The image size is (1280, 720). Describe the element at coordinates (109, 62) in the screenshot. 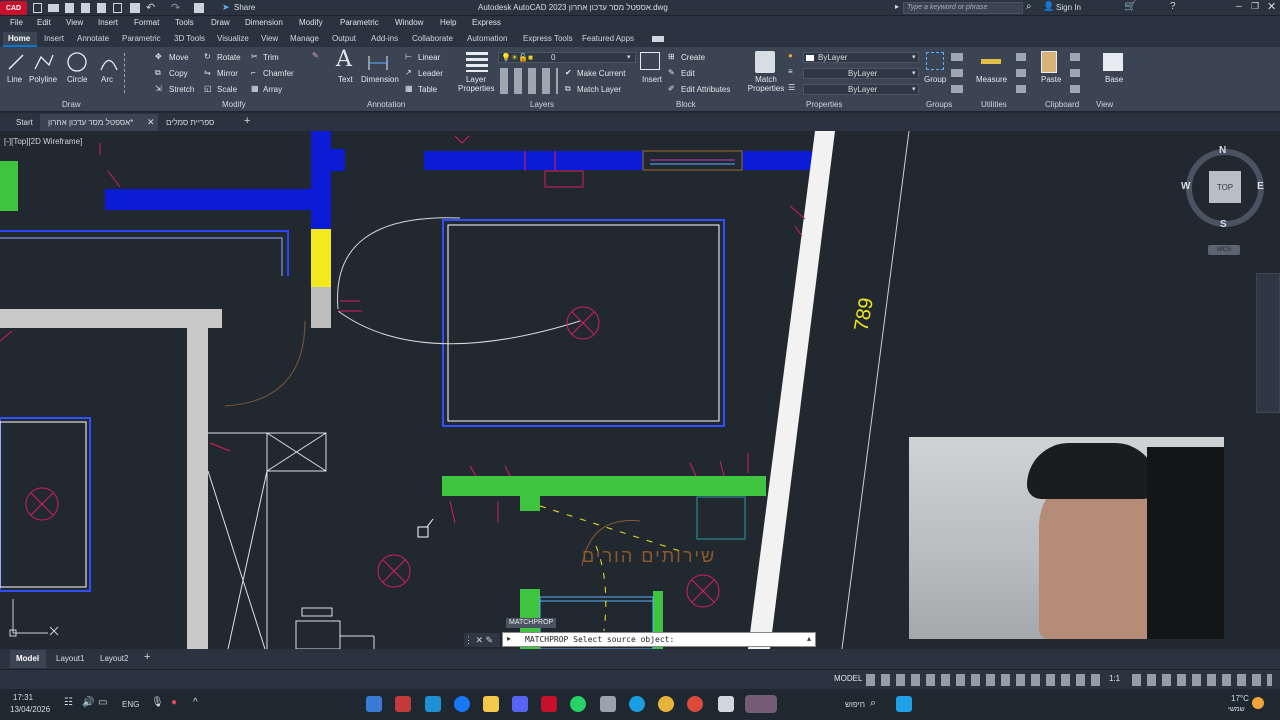

I see `arc-icon` at that location.